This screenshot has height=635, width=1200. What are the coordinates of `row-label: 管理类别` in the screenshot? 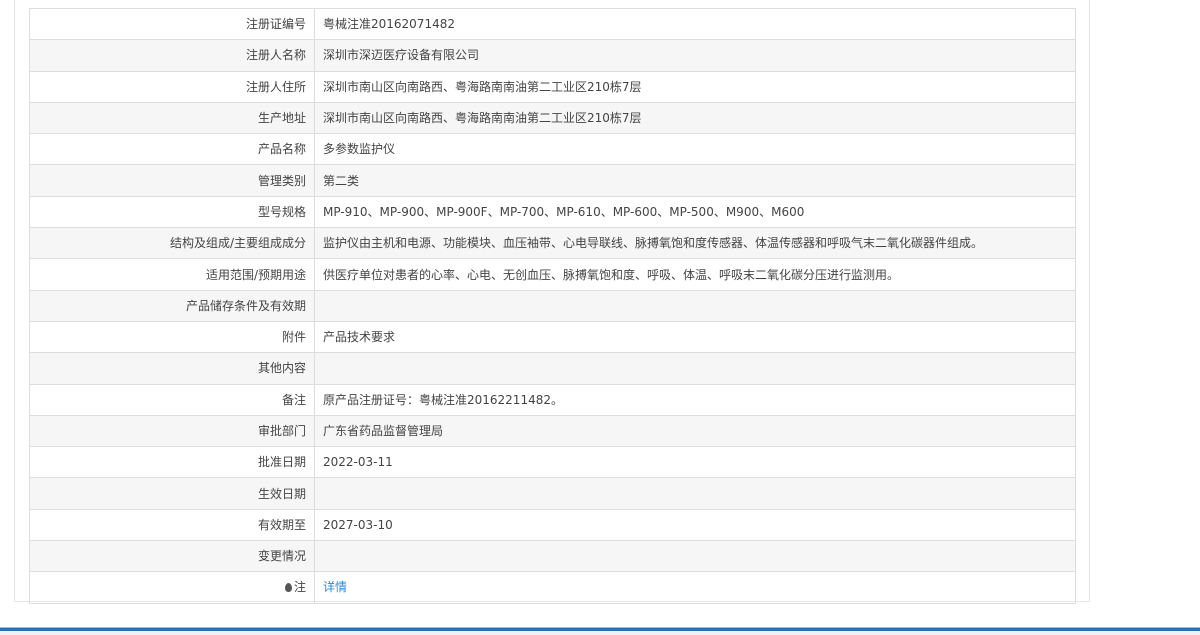 It's located at (172, 180).